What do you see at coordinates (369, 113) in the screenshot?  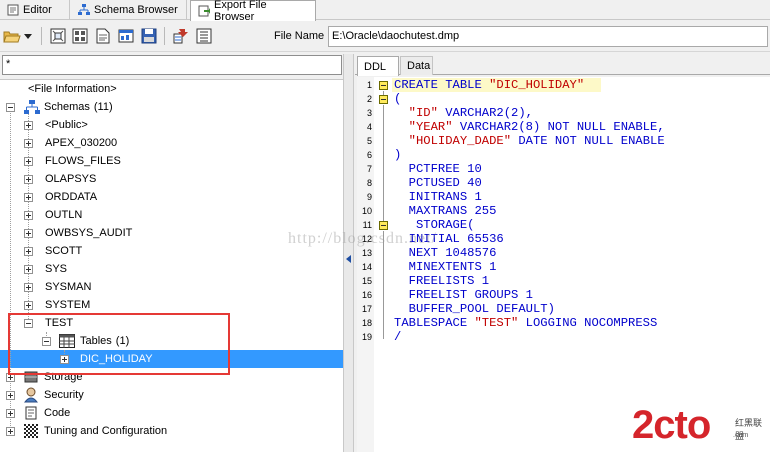 I see `line-number: 3` at bounding box center [369, 113].